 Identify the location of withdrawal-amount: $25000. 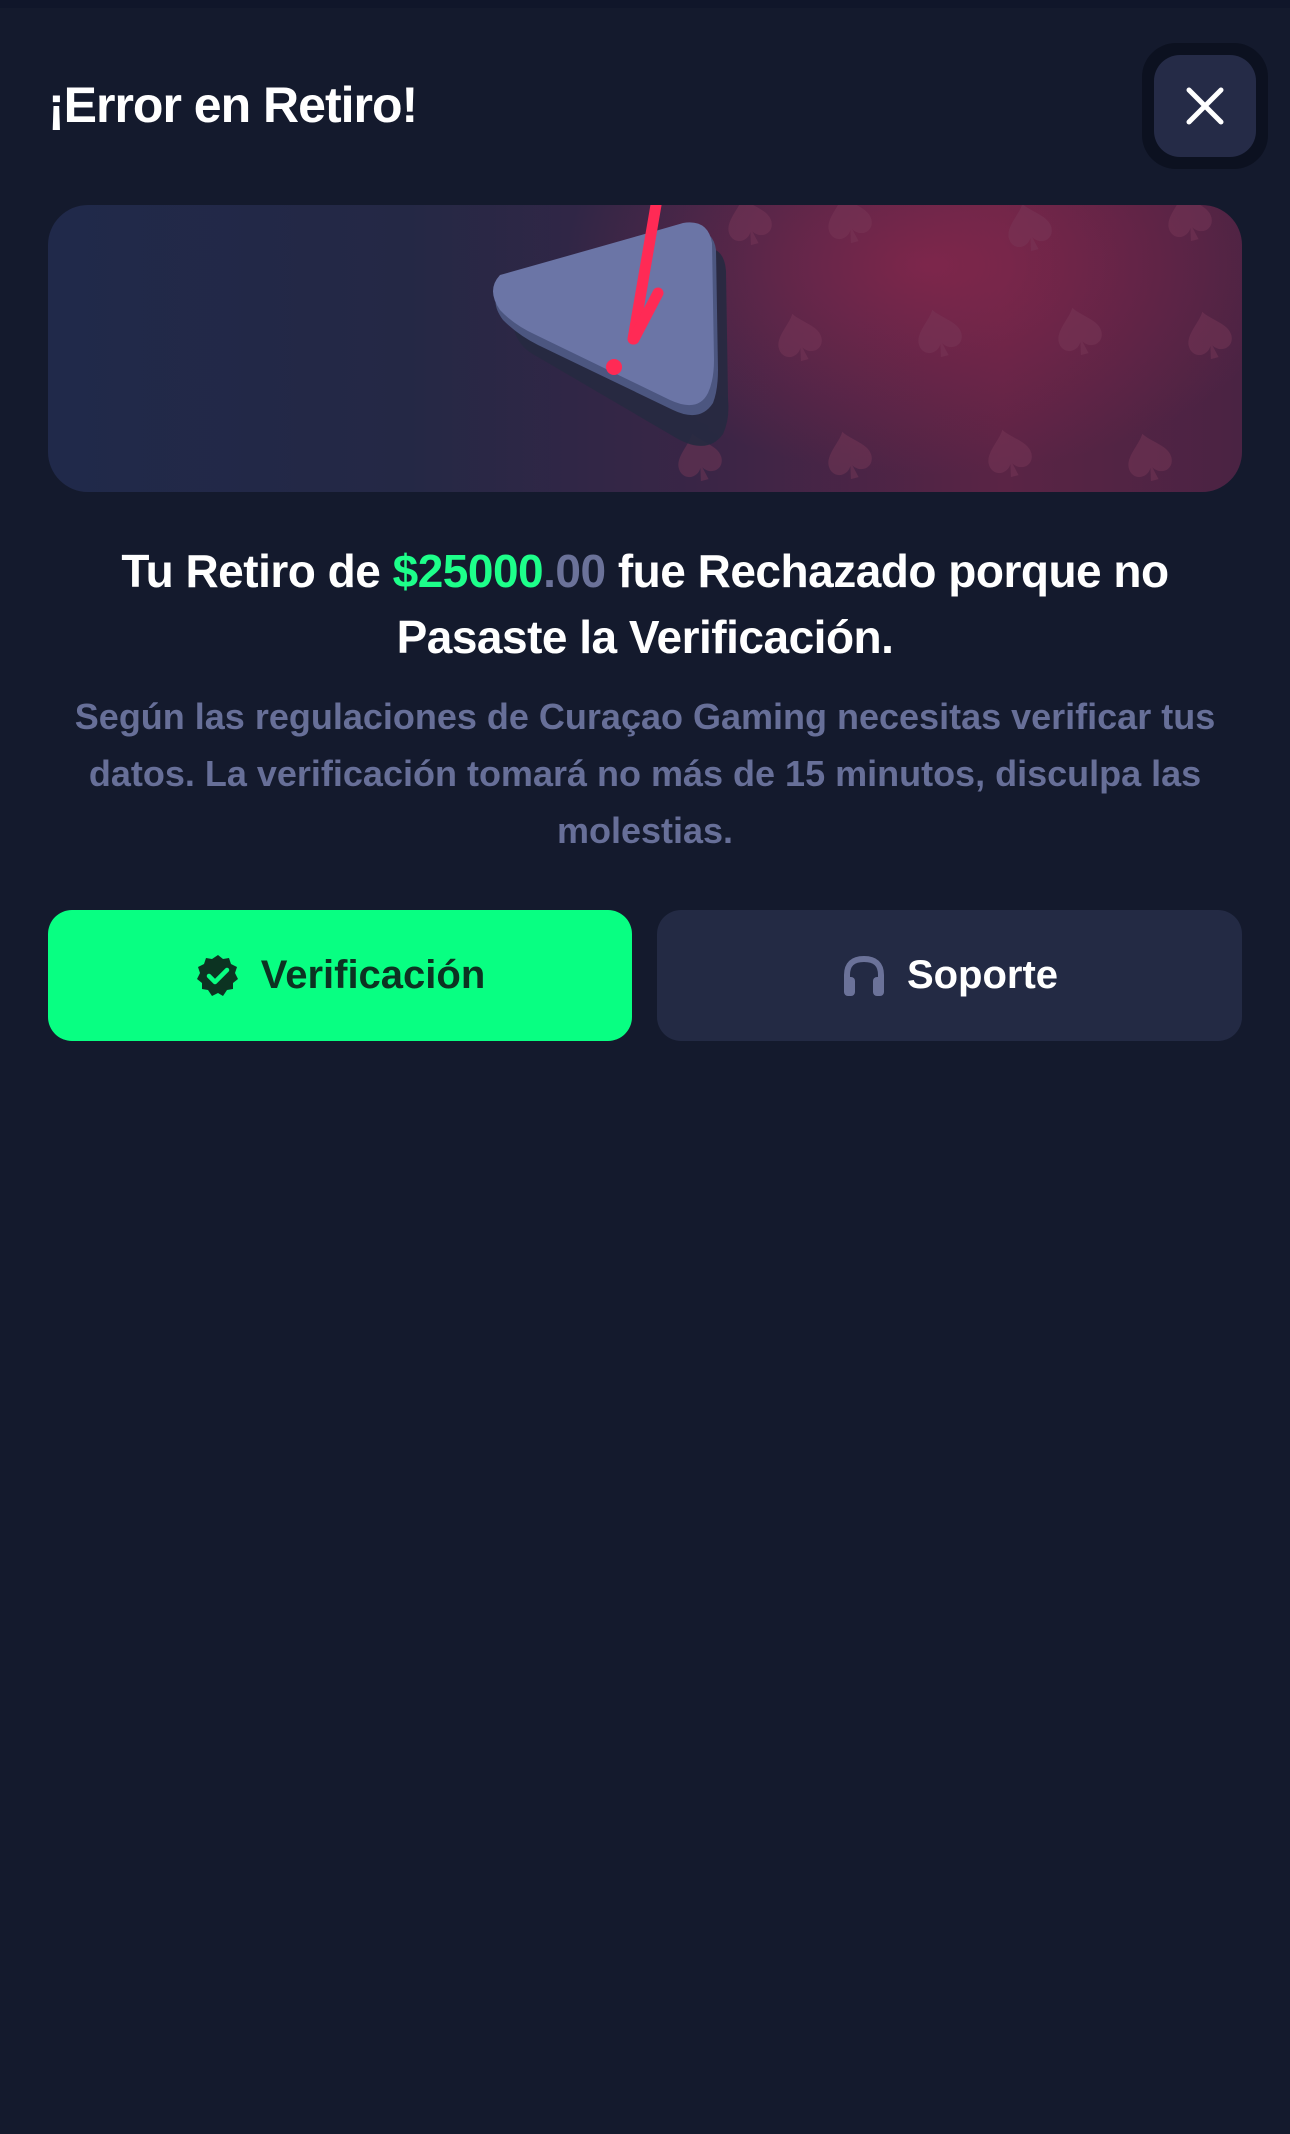
(468, 571).